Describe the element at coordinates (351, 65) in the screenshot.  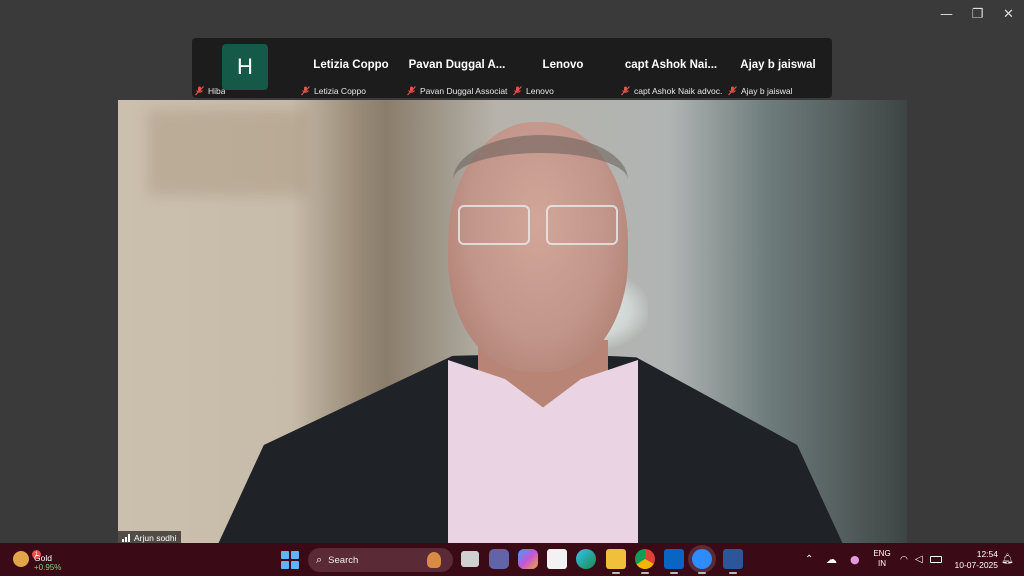
I see `participant-name: Letizia Coppo` at that location.